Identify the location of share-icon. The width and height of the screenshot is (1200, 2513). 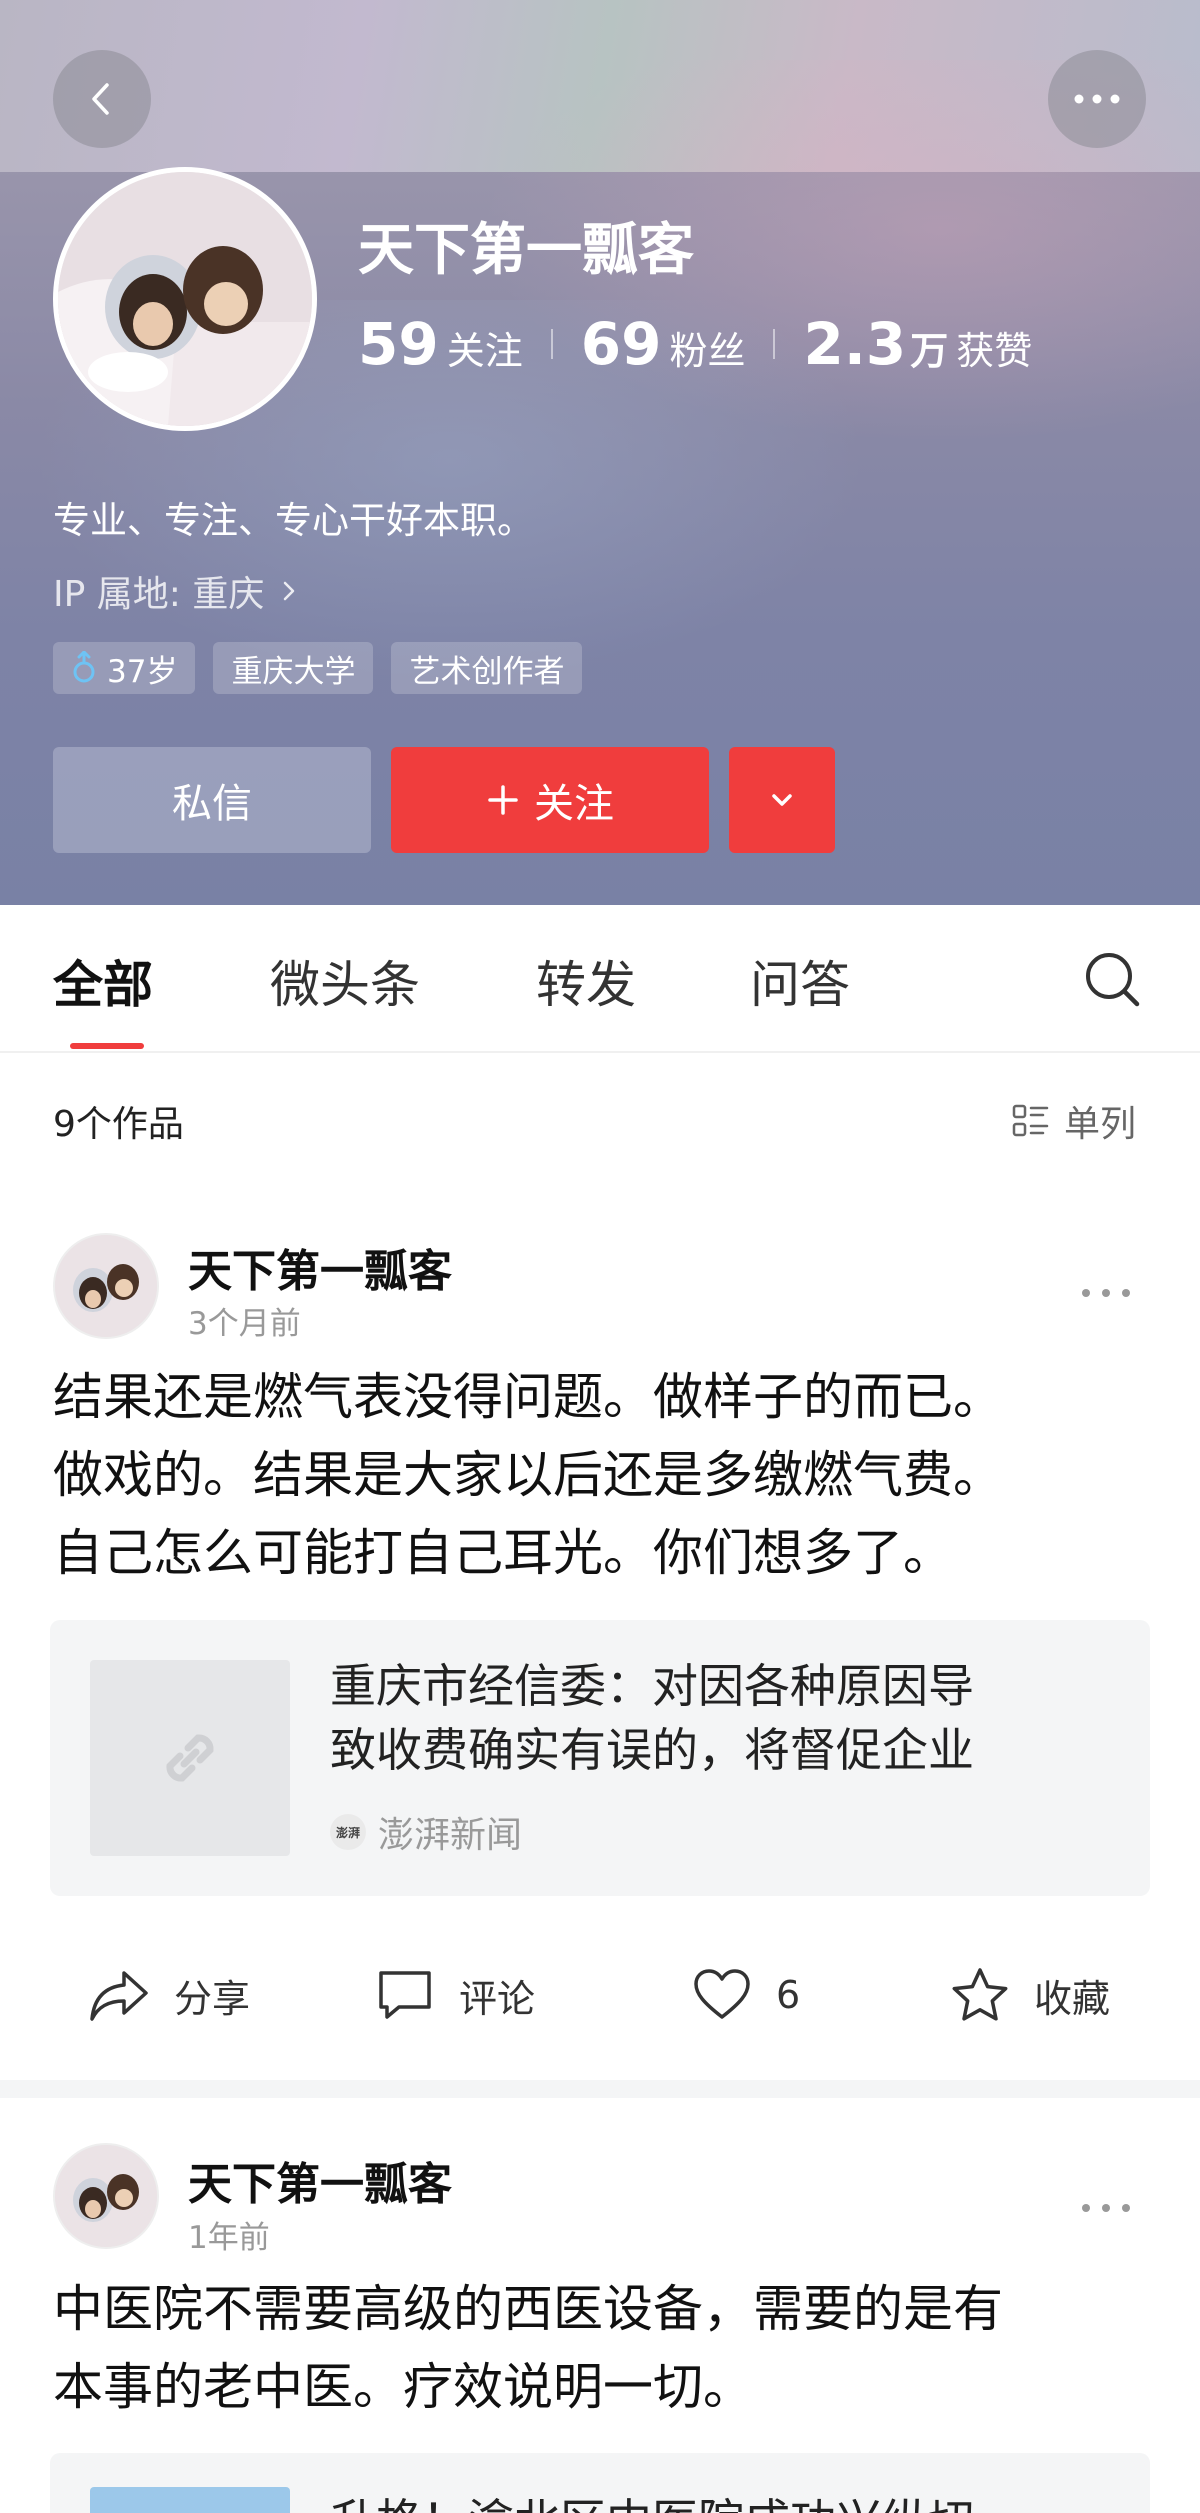
(119, 1996).